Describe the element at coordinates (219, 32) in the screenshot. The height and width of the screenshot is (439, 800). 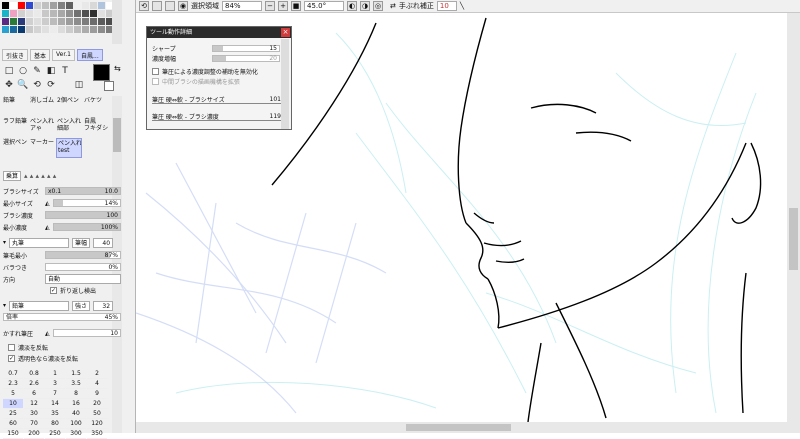
I see `panel-title: ツール動作詳細` at that location.